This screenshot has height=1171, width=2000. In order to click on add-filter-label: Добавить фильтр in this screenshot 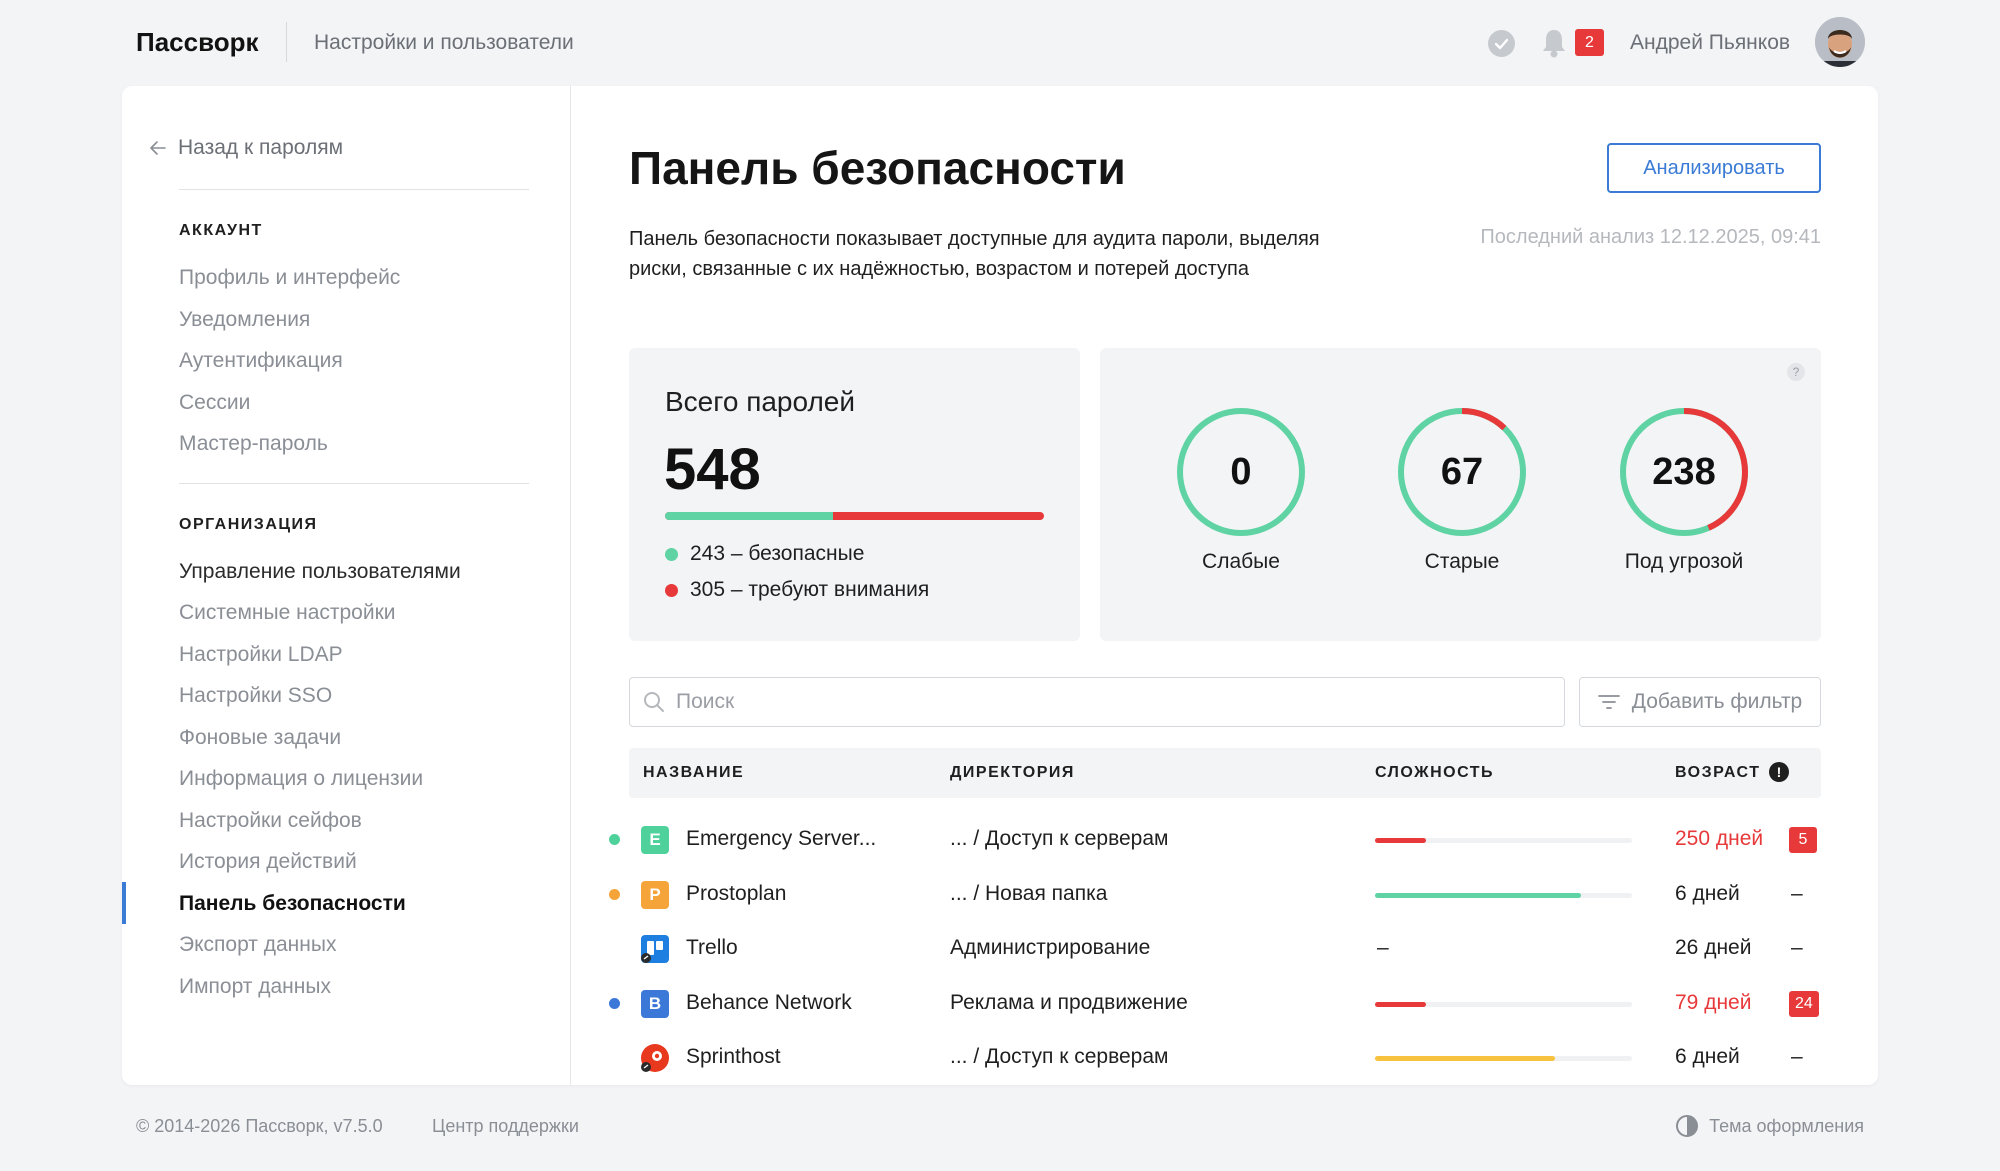, I will do `click(1717, 701)`.